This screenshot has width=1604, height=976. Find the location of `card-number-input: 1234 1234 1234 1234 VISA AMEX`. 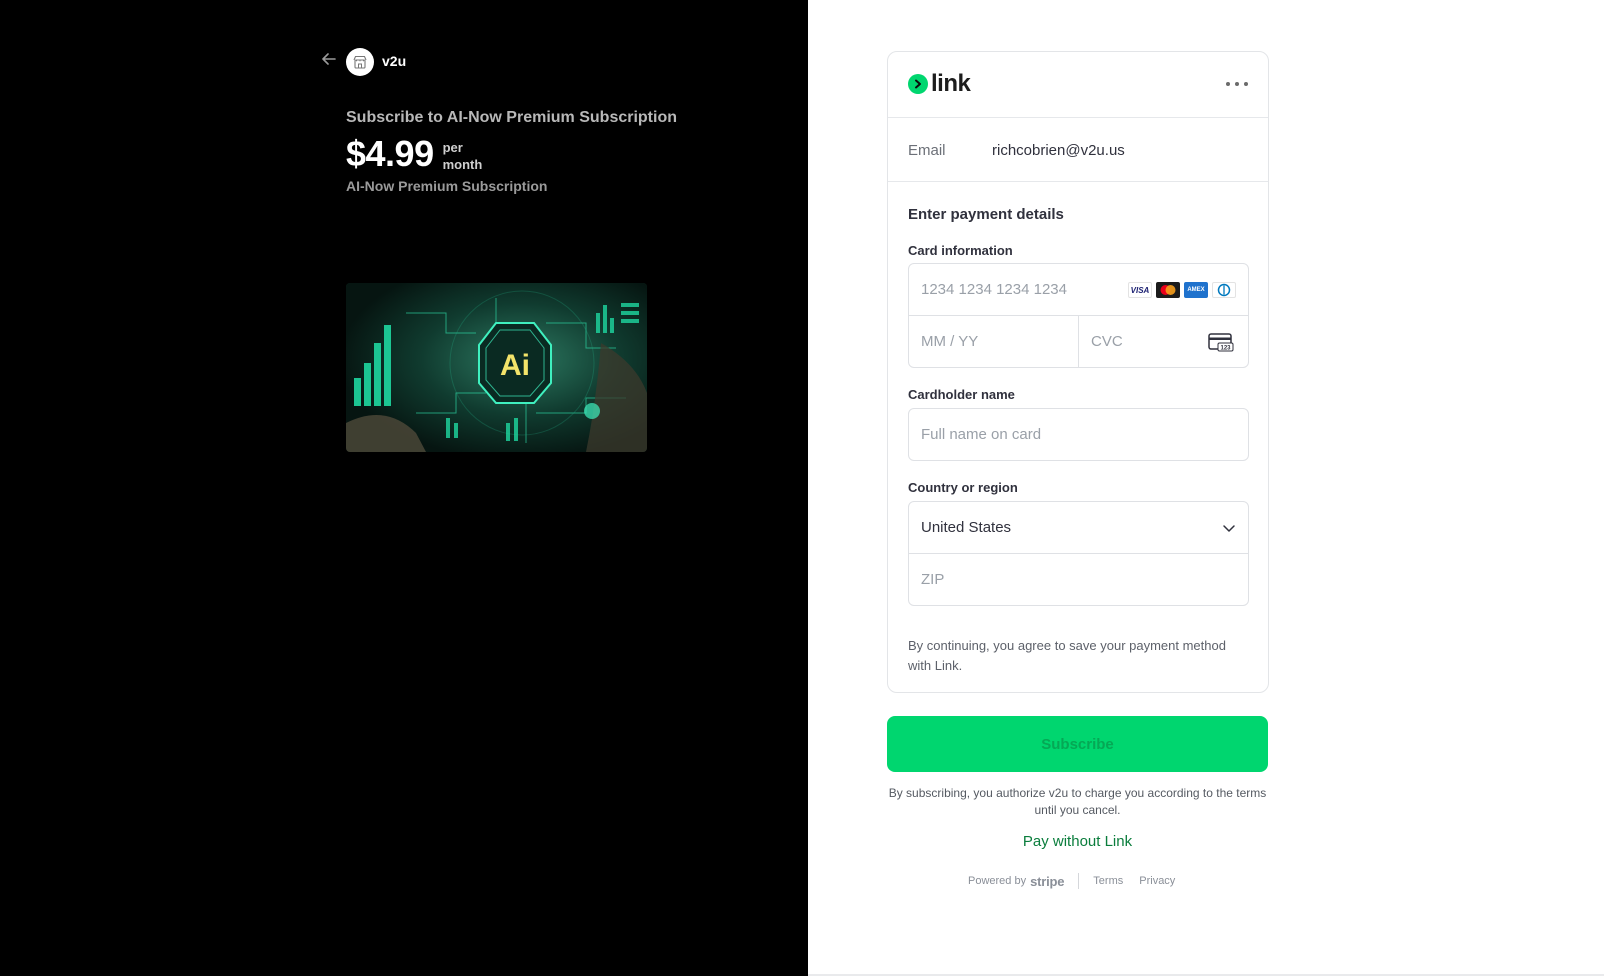

card-number-input: 1234 1234 1234 1234 VISA AMEX is located at coordinates (1078, 289).